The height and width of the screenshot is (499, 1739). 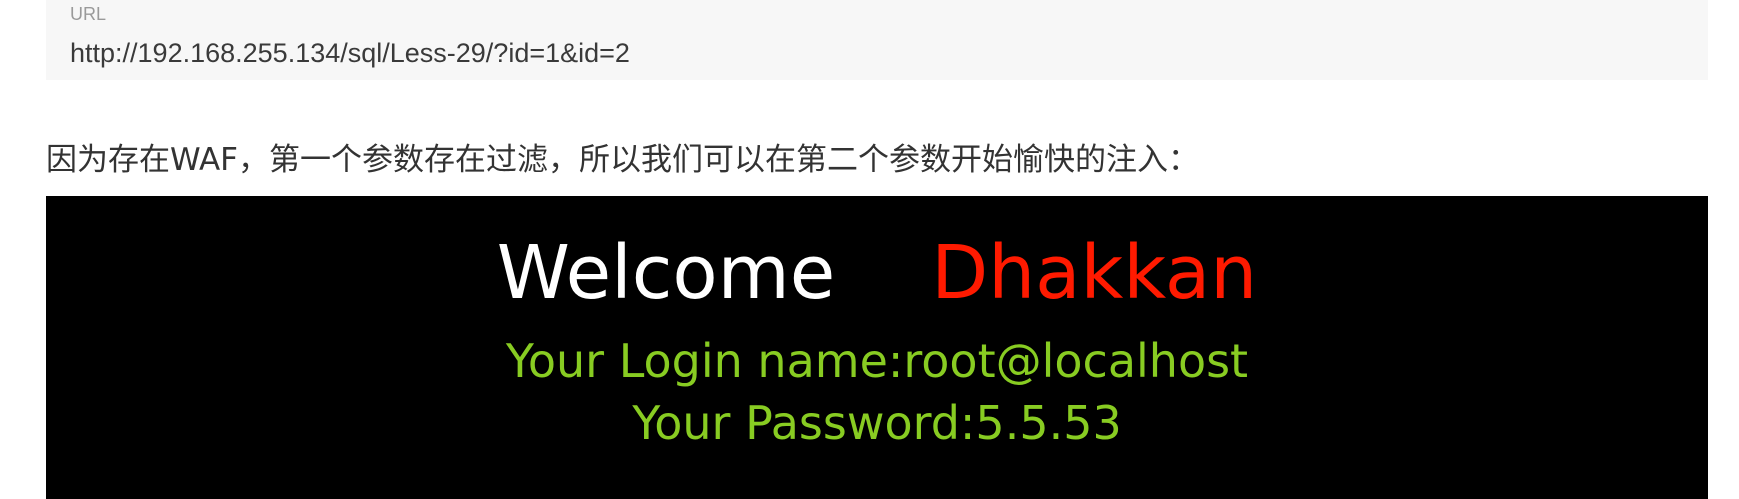 What do you see at coordinates (622, 160) in the screenshot?
I see `body-paragraph: 因为存在WAF，第一个参数存在过滤，所以我们可以在第二个参数开始愉快的注入：` at bounding box center [622, 160].